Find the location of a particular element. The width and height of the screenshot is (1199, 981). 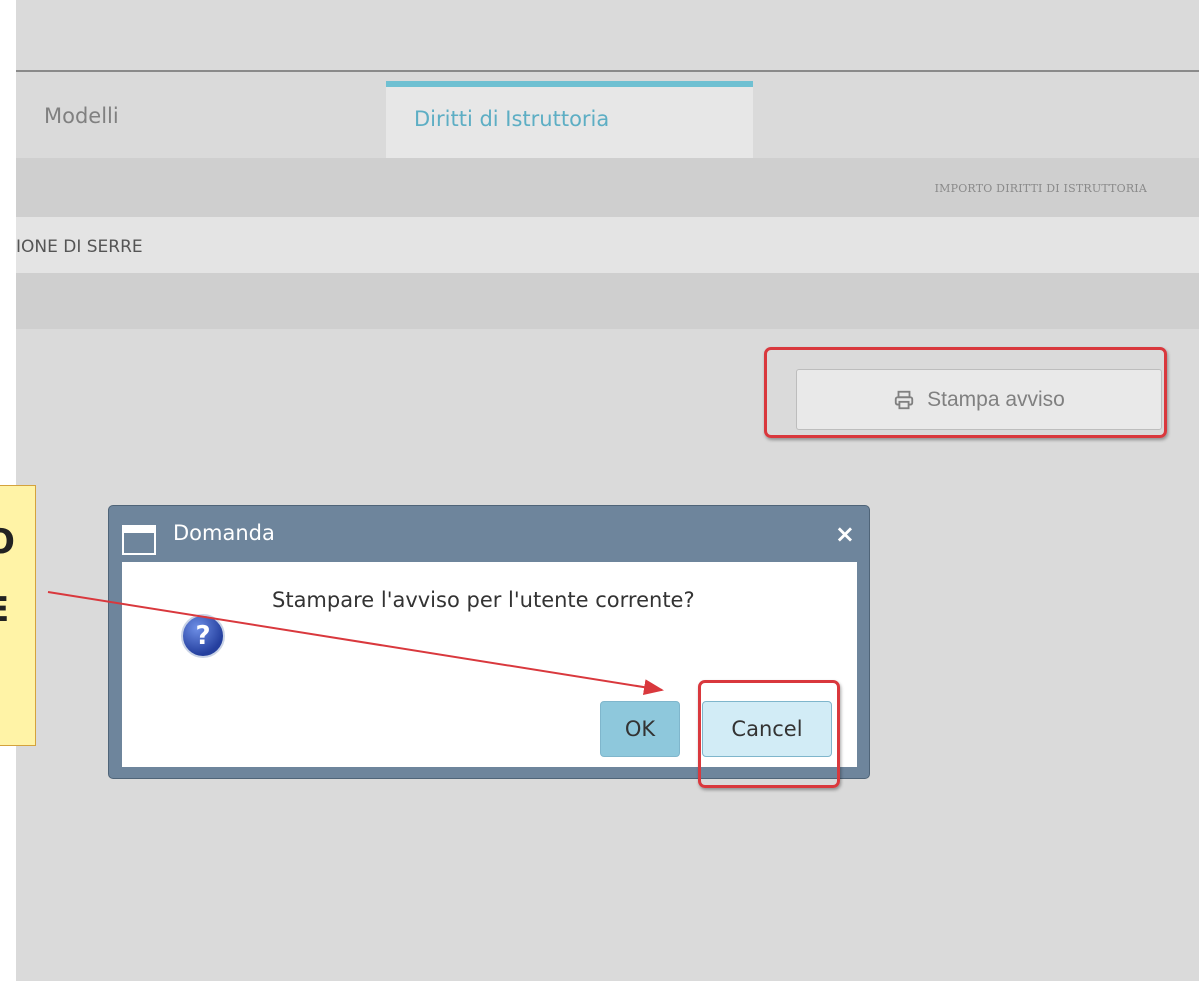

callout-text-line2: E is located at coordinates (4, 610).